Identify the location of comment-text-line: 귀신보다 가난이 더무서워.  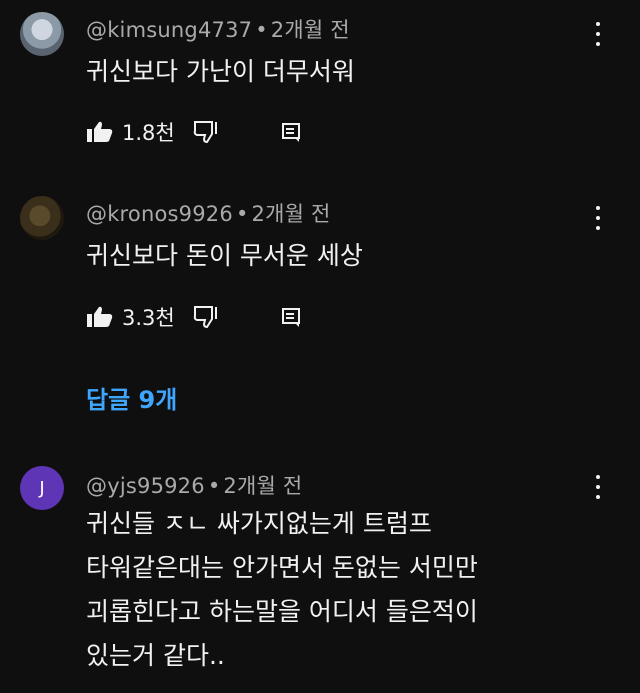
(220, 71).